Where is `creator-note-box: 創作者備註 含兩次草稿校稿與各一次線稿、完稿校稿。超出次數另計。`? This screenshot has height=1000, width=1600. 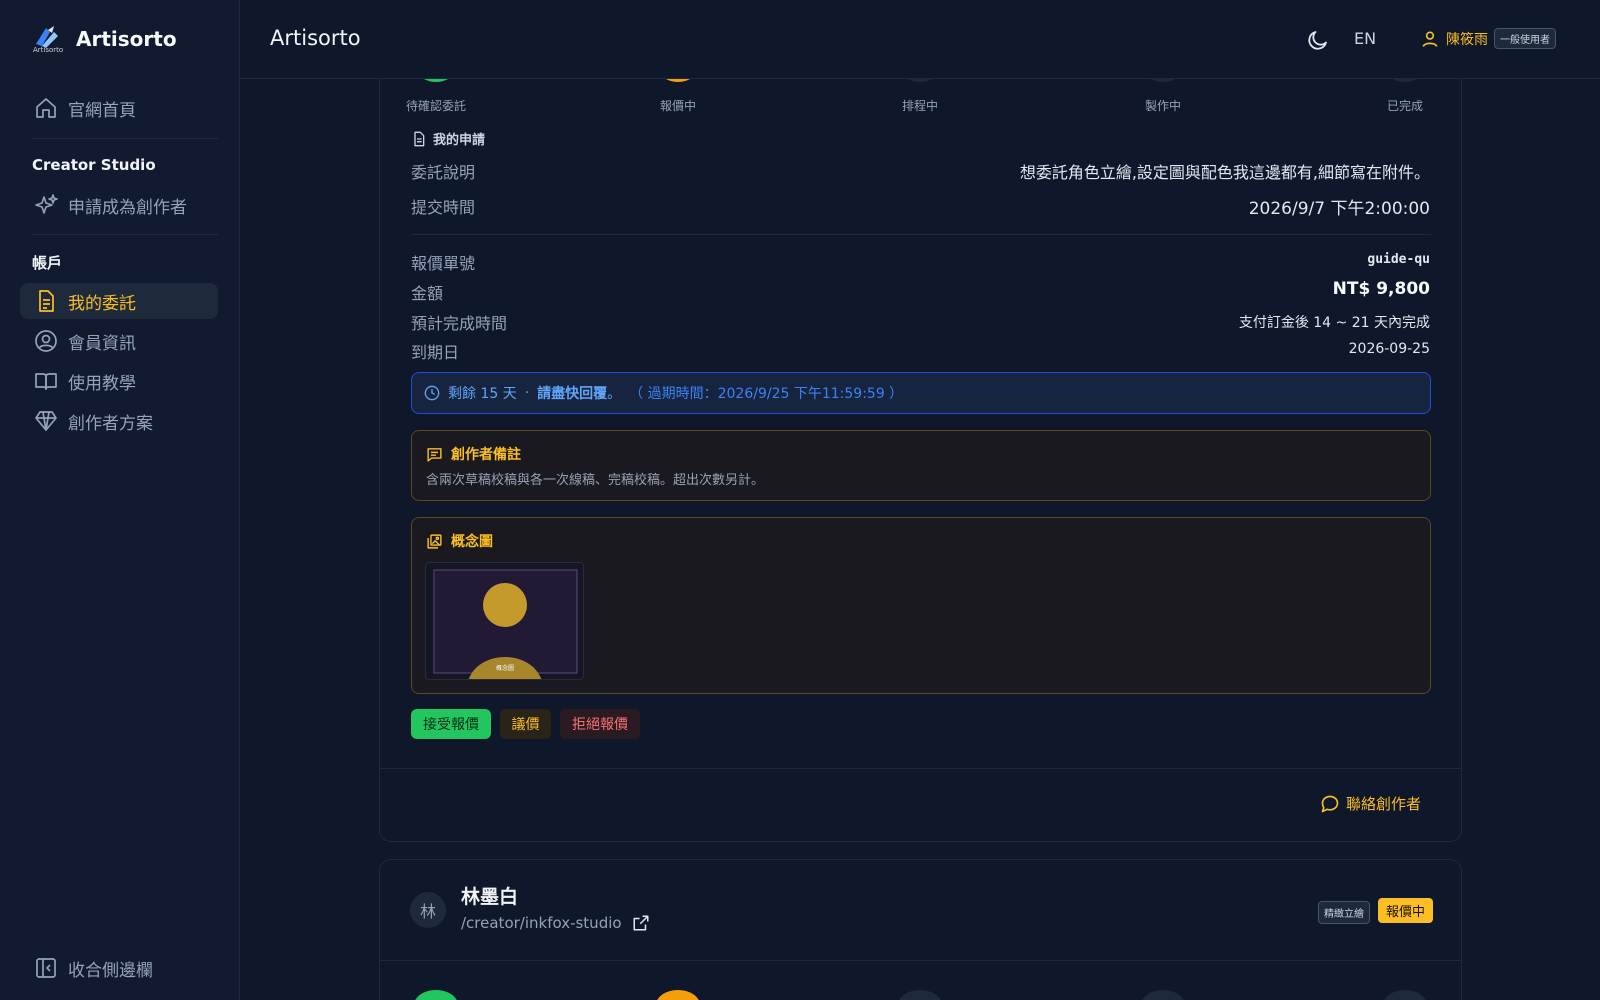 creator-note-box: 創作者備註 含兩次草稿校稿與各一次線稿、完稿校稿。超出次數另計。 is located at coordinates (921, 465).